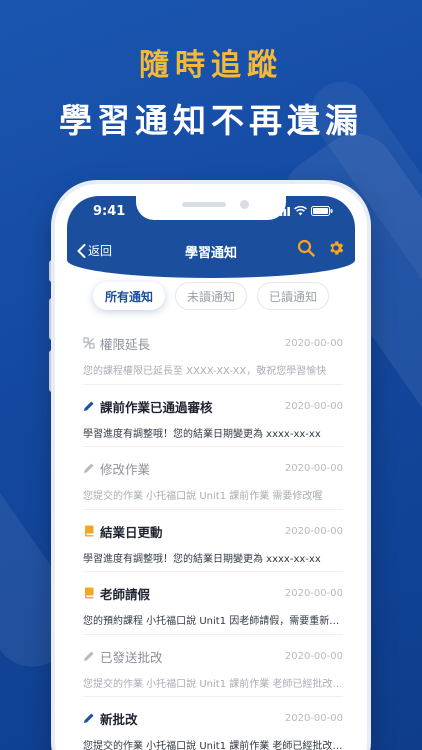  What do you see at coordinates (211, 251) in the screenshot?
I see `nav-bar: 返回 學習通知` at bounding box center [211, 251].